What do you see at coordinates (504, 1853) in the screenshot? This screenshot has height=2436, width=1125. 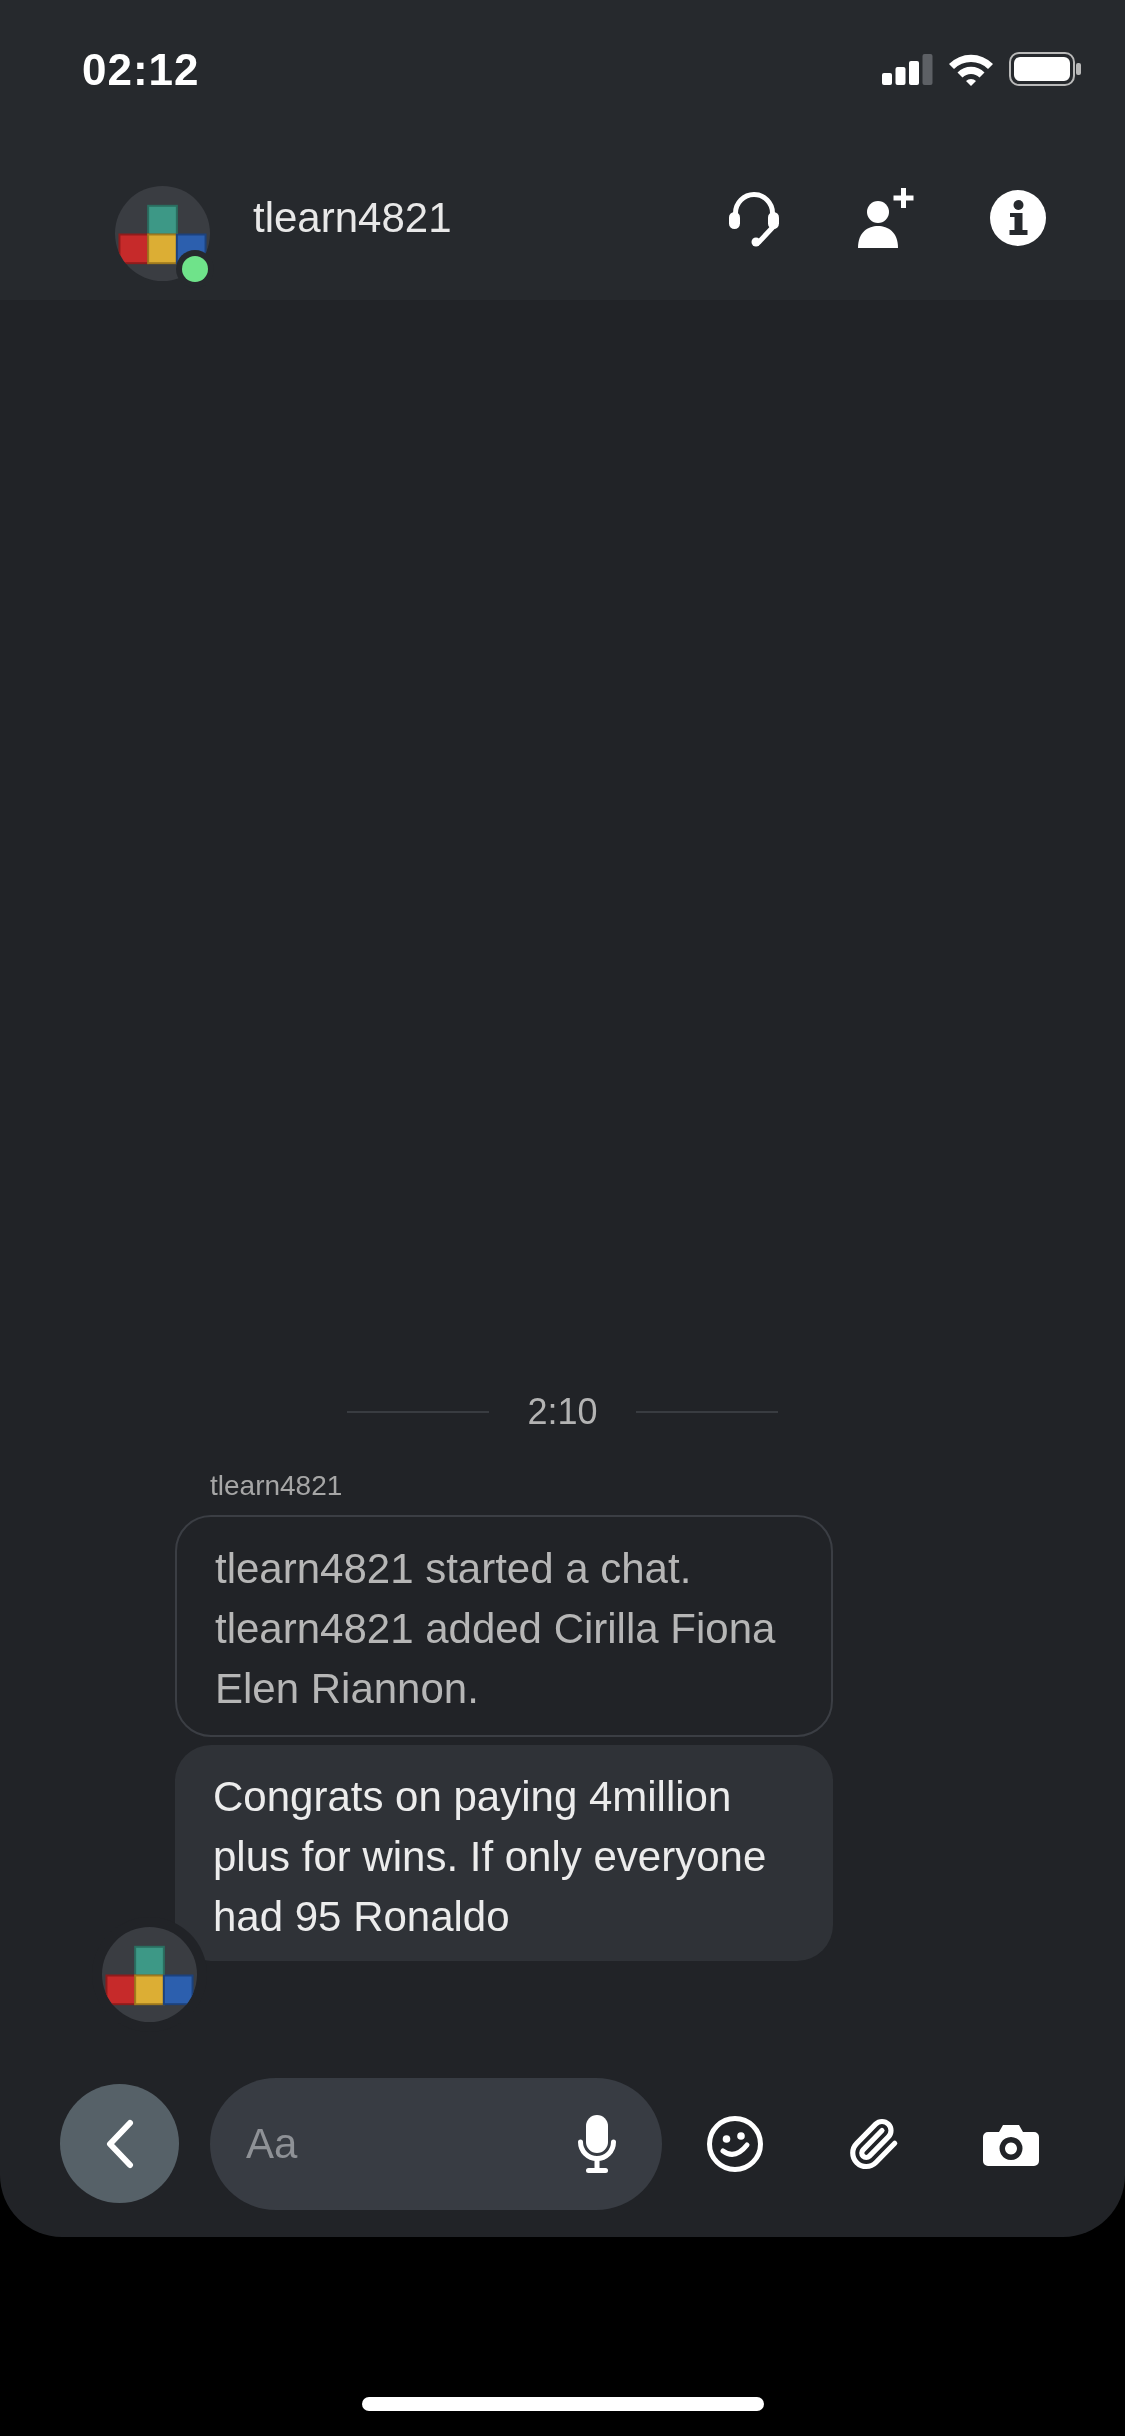 I see `message-bubble: Congrats on paying 4million plus for wins. If only everyone had 95 Ronaldo` at bounding box center [504, 1853].